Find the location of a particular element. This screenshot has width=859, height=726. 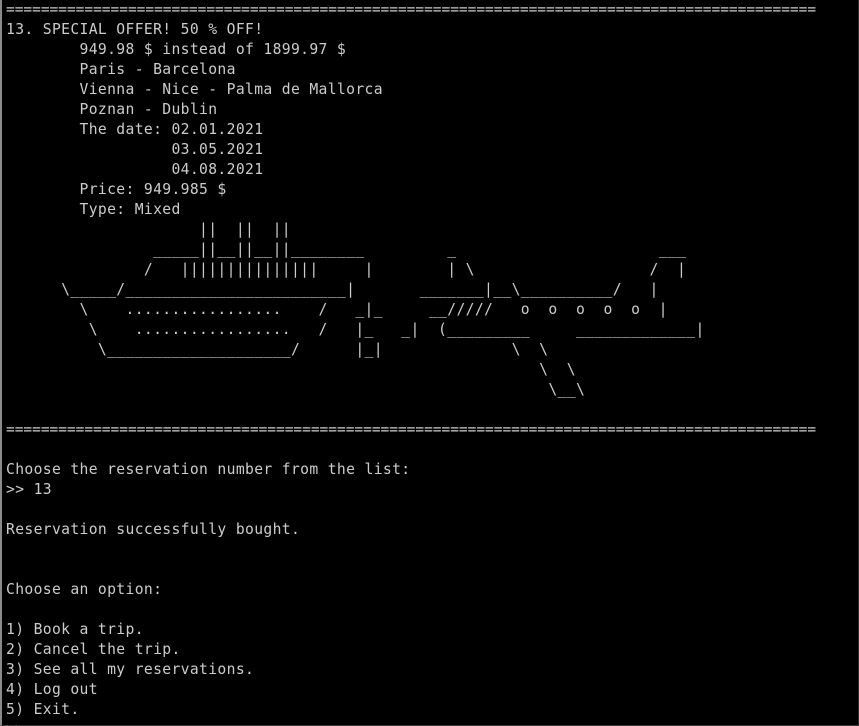

menu-item-book-trip: 1) Book a trip. is located at coordinates (75, 629).